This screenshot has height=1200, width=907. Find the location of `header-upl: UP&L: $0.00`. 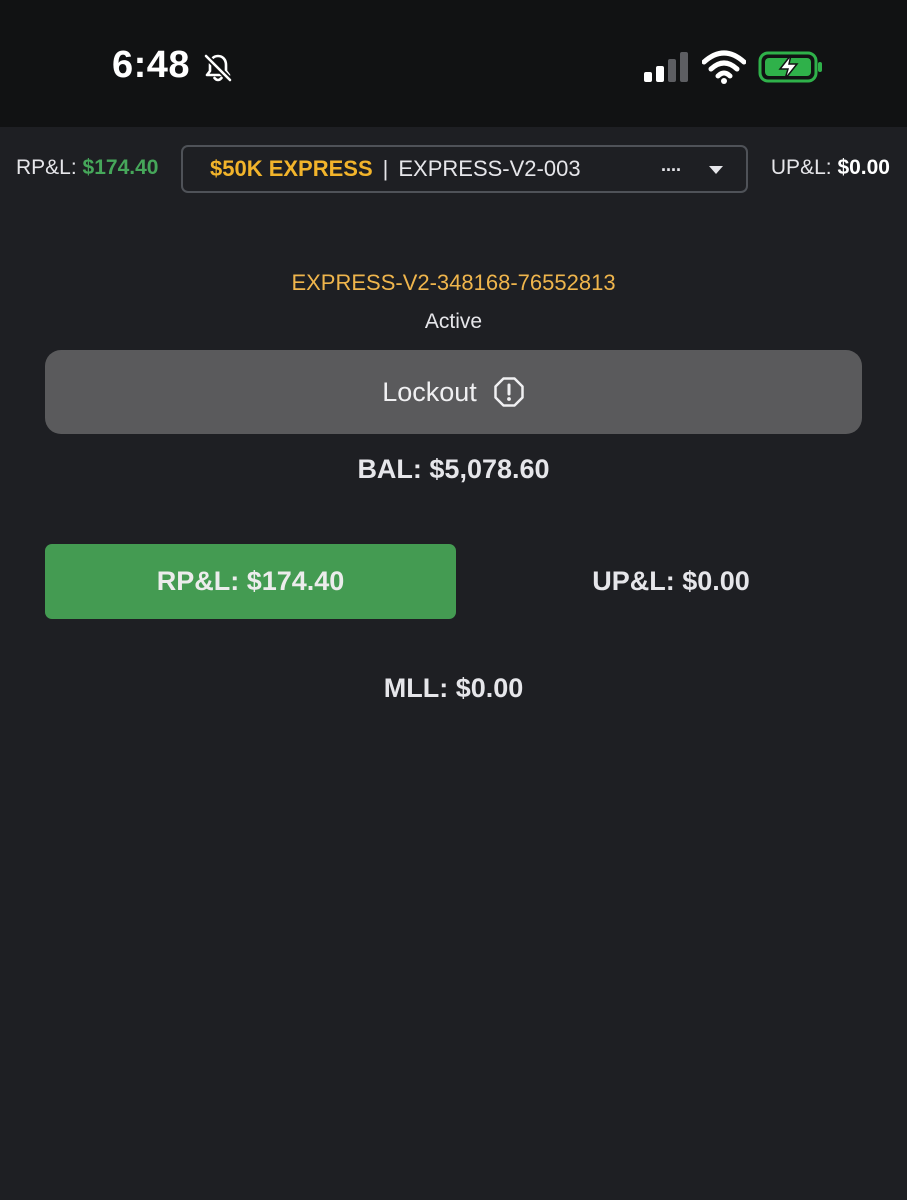

header-upl: UP&L: $0.00 is located at coordinates (830, 168).